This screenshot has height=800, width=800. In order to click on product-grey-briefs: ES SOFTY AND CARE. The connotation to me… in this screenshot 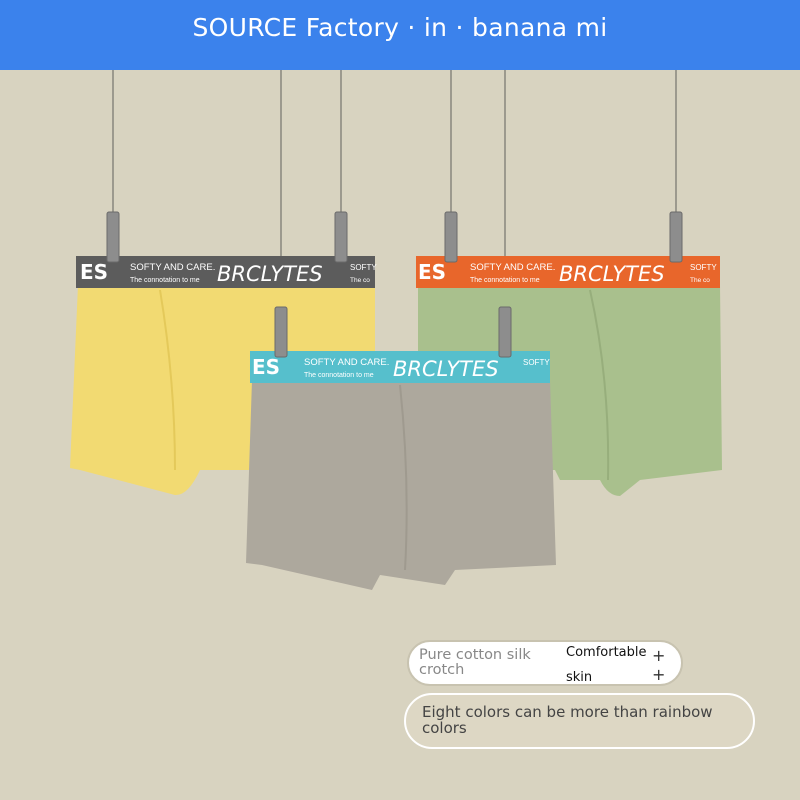, I will do `click(401, 470)`.